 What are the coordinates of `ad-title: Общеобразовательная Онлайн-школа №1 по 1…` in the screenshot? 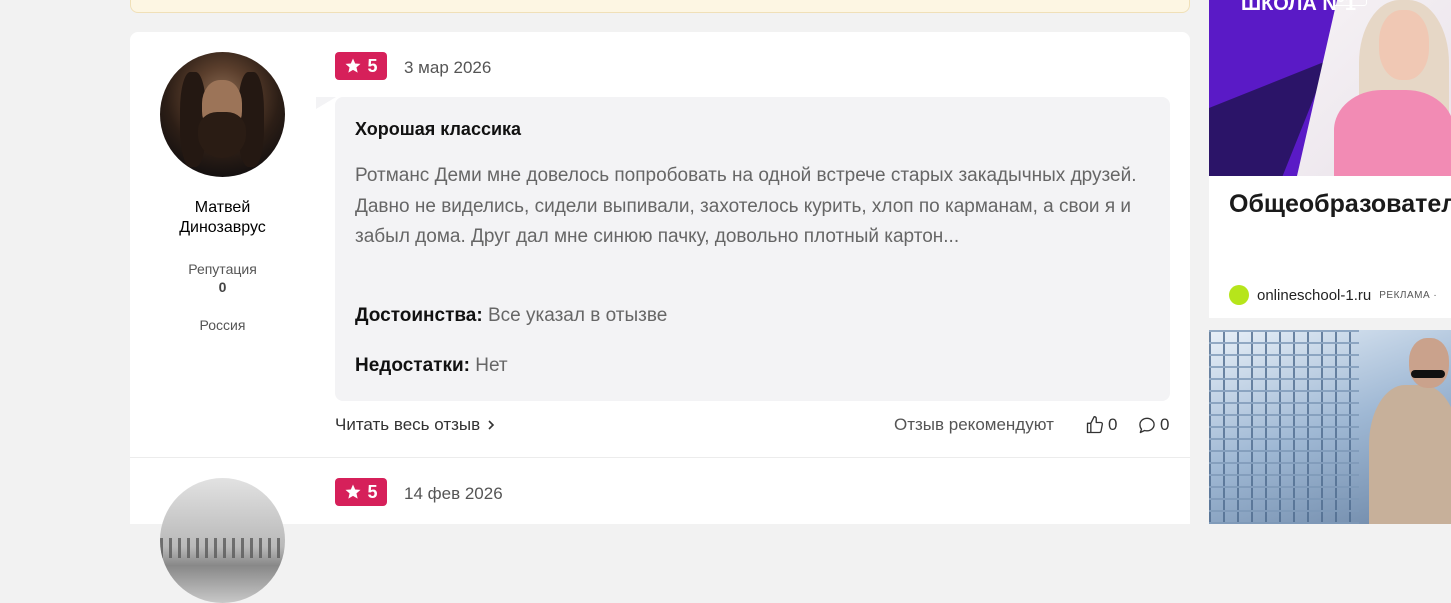 It's located at (1340, 204).